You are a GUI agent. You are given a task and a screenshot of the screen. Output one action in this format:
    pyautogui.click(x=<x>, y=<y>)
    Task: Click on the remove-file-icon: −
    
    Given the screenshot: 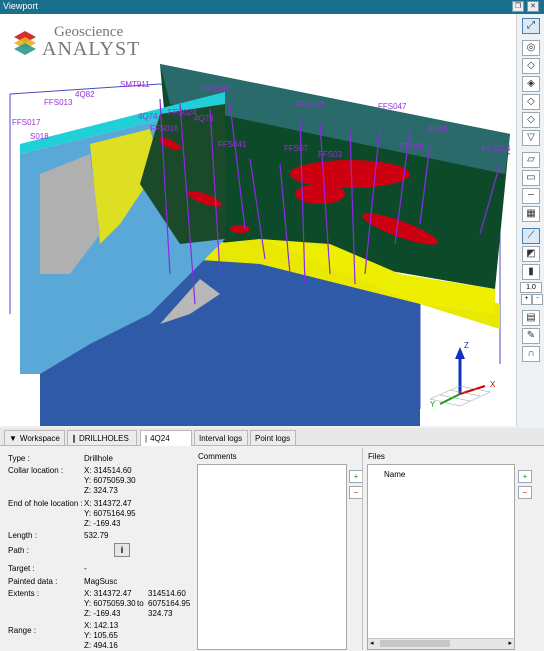 What is the action you would take?
    pyautogui.click(x=525, y=492)
    